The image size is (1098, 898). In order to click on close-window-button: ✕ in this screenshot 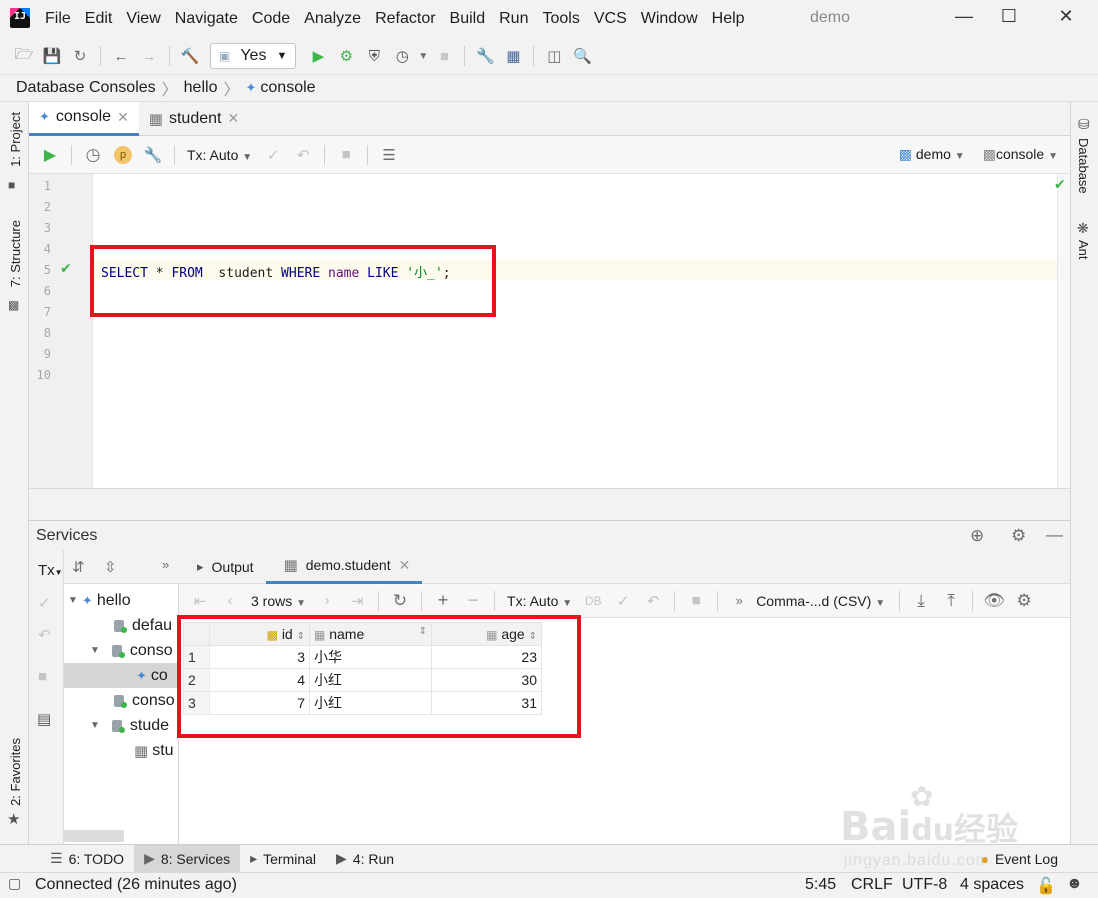, I will do `click(1066, 19)`.